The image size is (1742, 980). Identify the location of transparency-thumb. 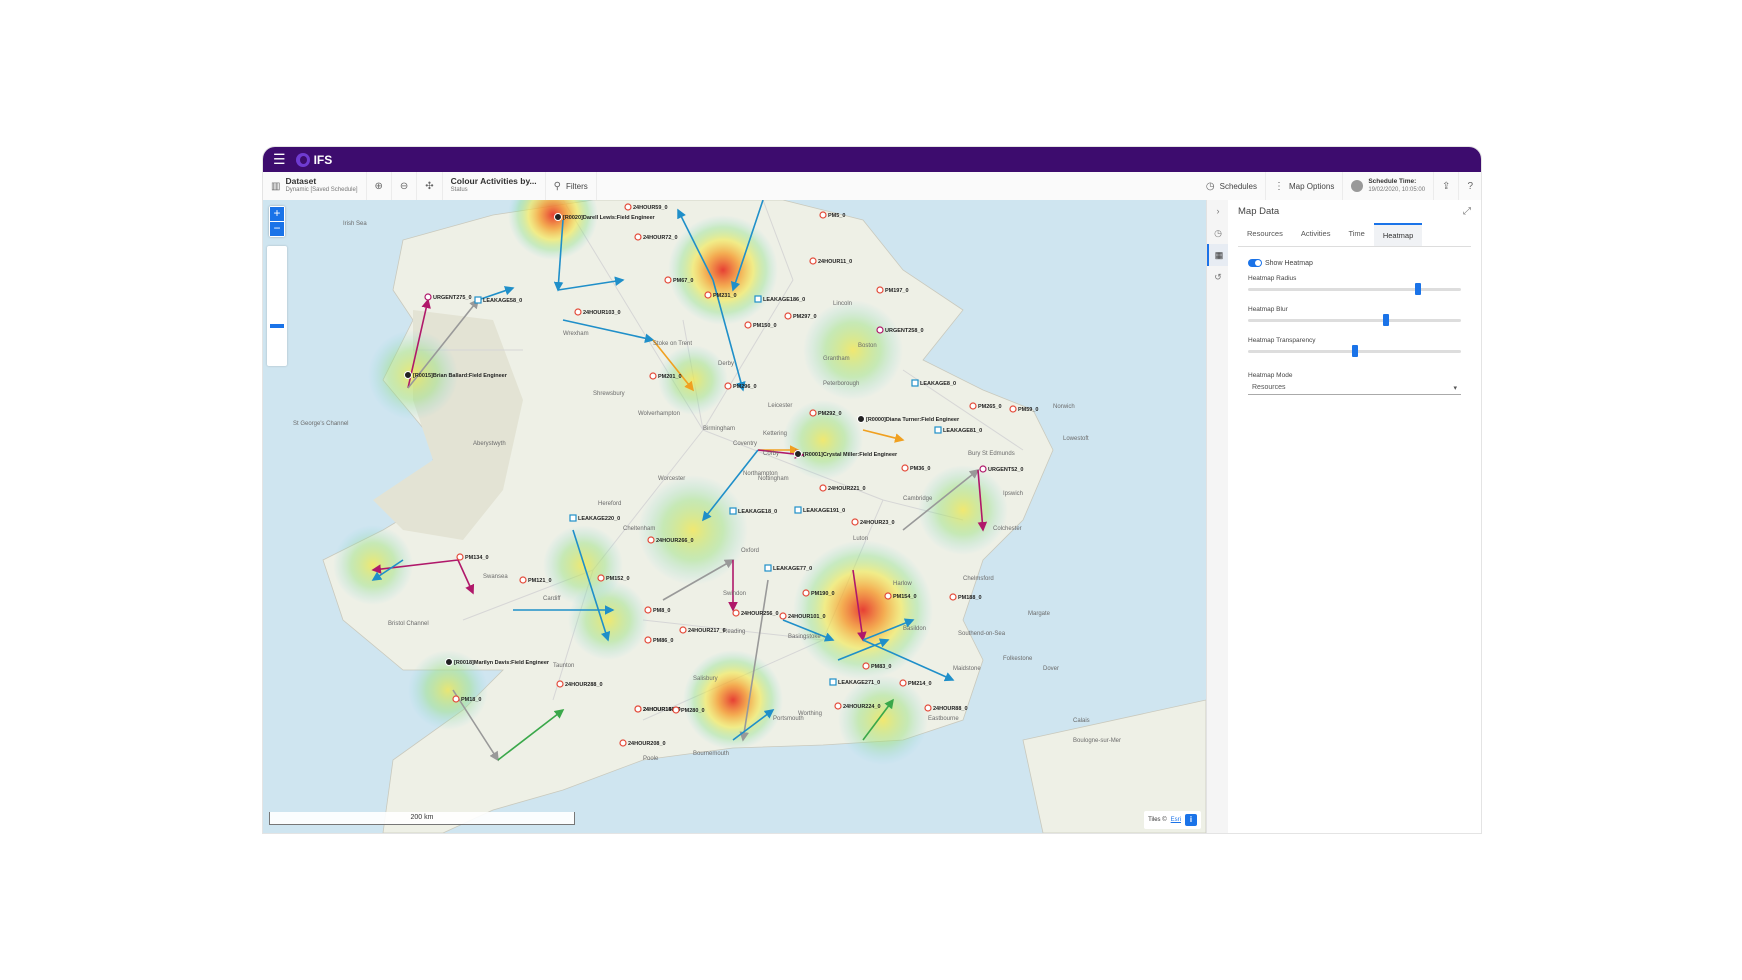
(1354, 351).